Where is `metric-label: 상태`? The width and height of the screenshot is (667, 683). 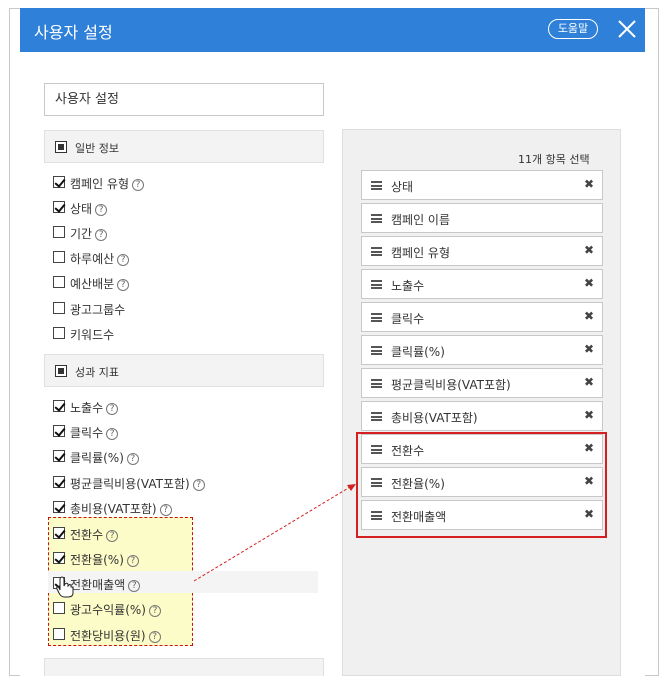 metric-label: 상태 is located at coordinates (81, 209).